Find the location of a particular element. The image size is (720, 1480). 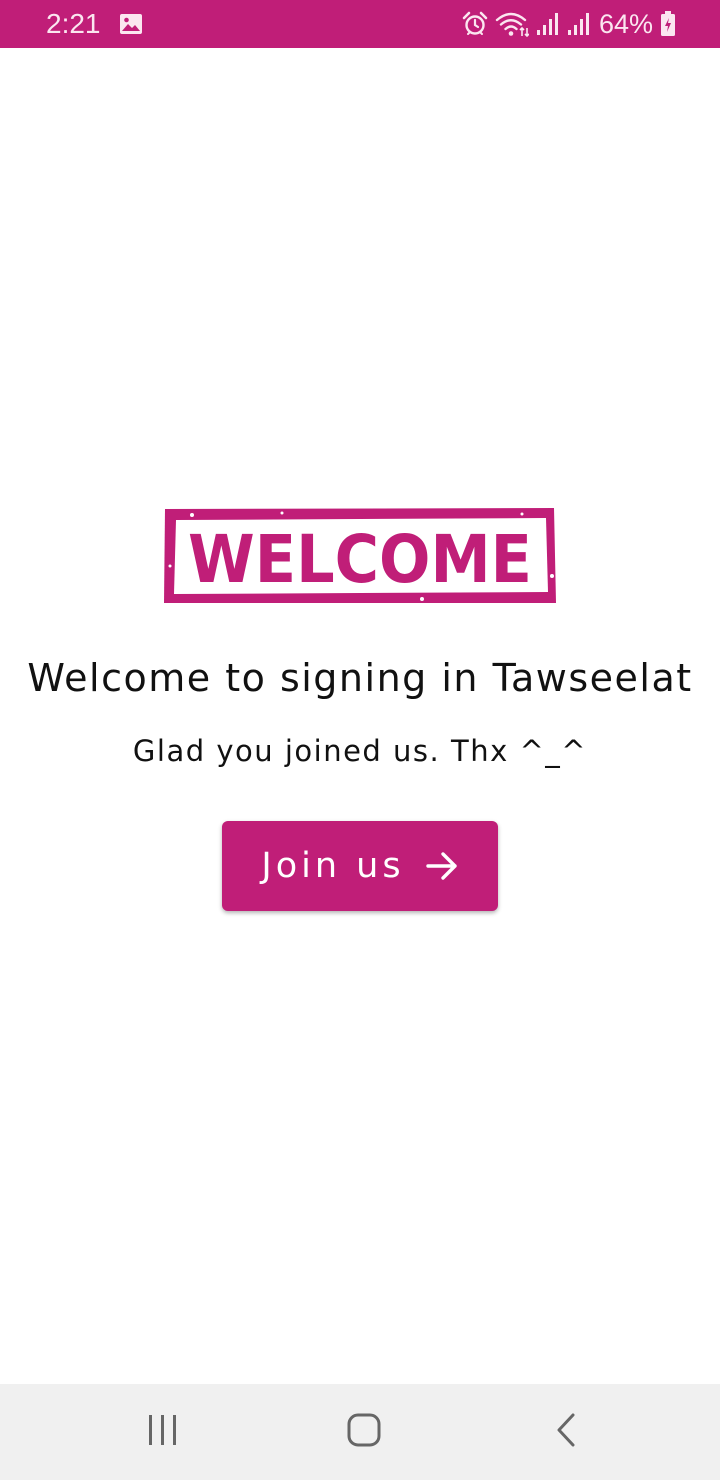

logo-text: WELCOME is located at coordinates (360, 559).